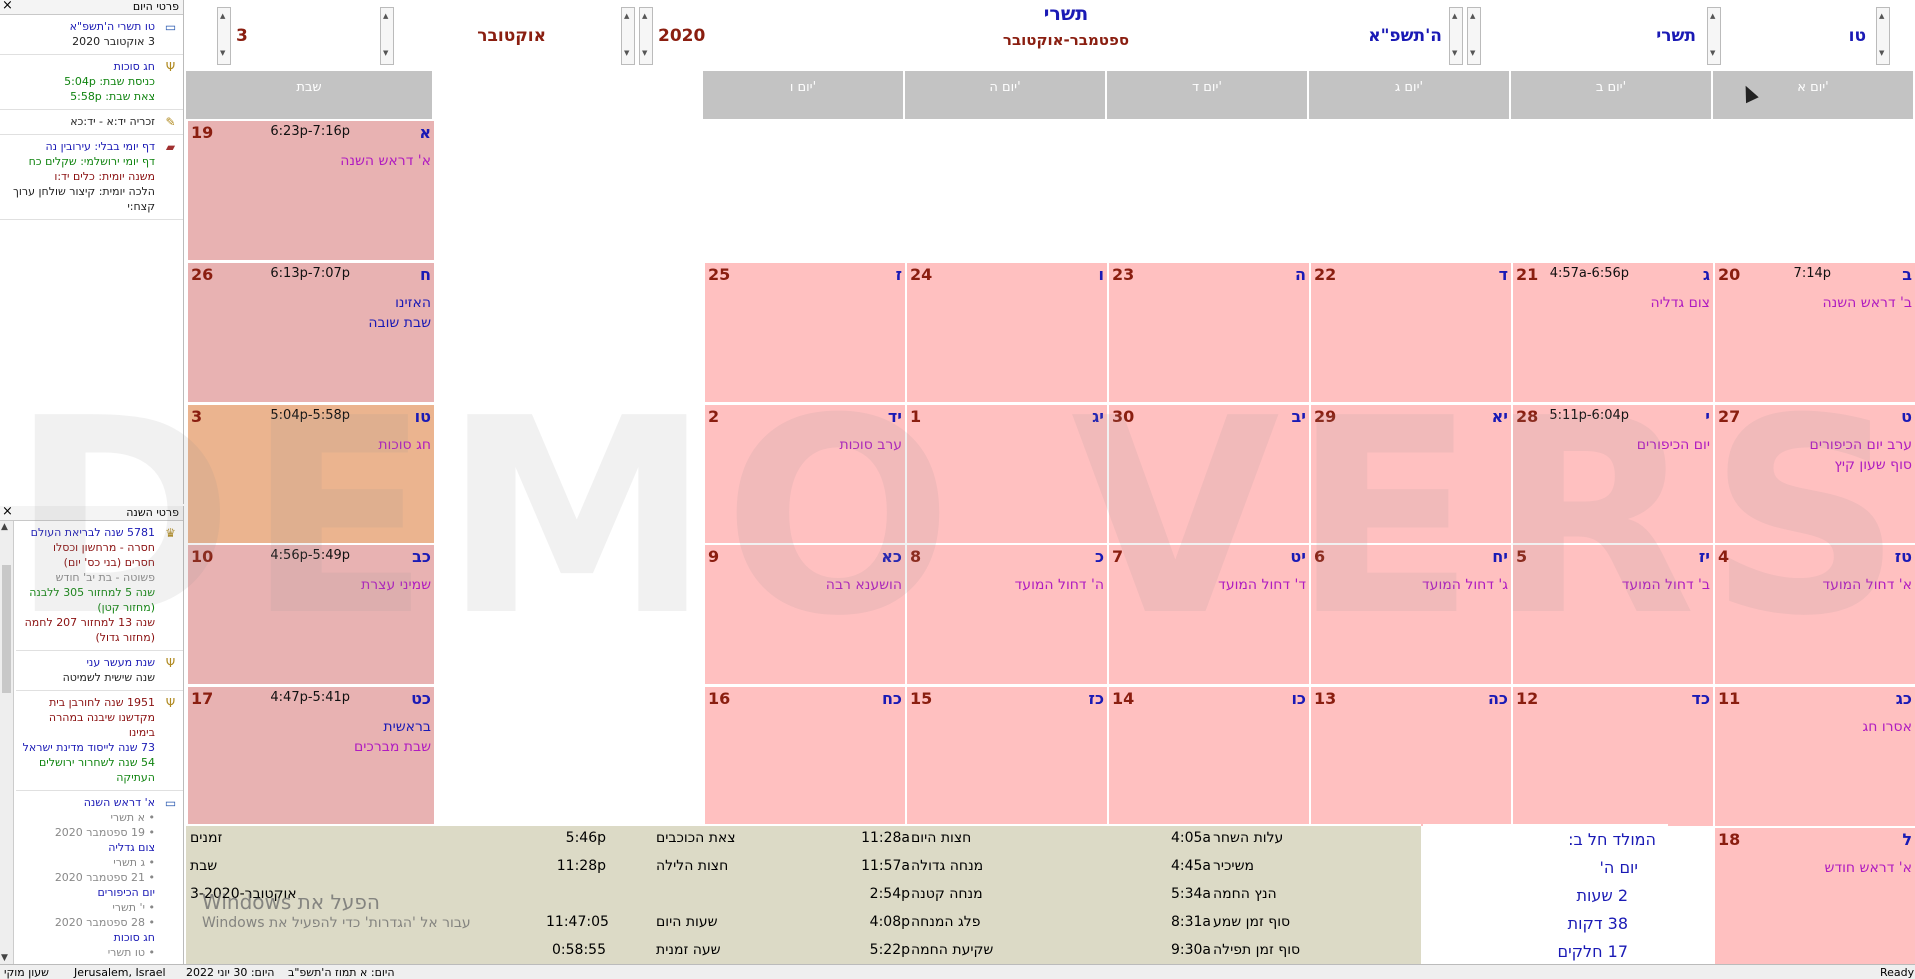 The height and width of the screenshot is (979, 1915). Describe the element at coordinates (1814, 613) in the screenshot. I see `day-cell: 4 טז א' דחול המועד` at that location.